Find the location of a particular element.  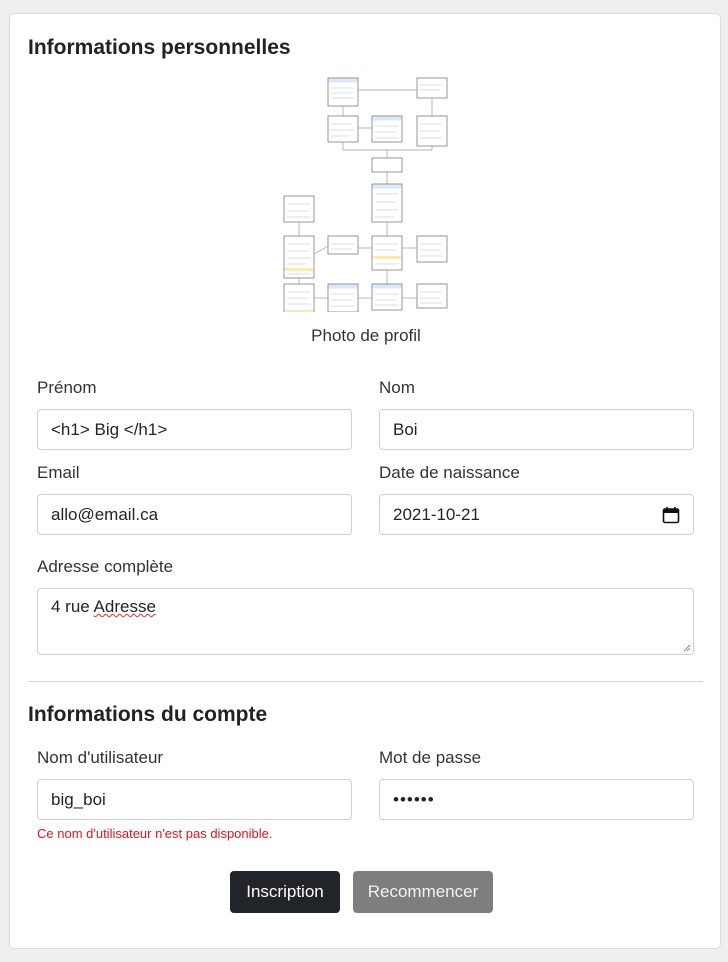

address-text-part2: Adresse is located at coordinates (124, 606).